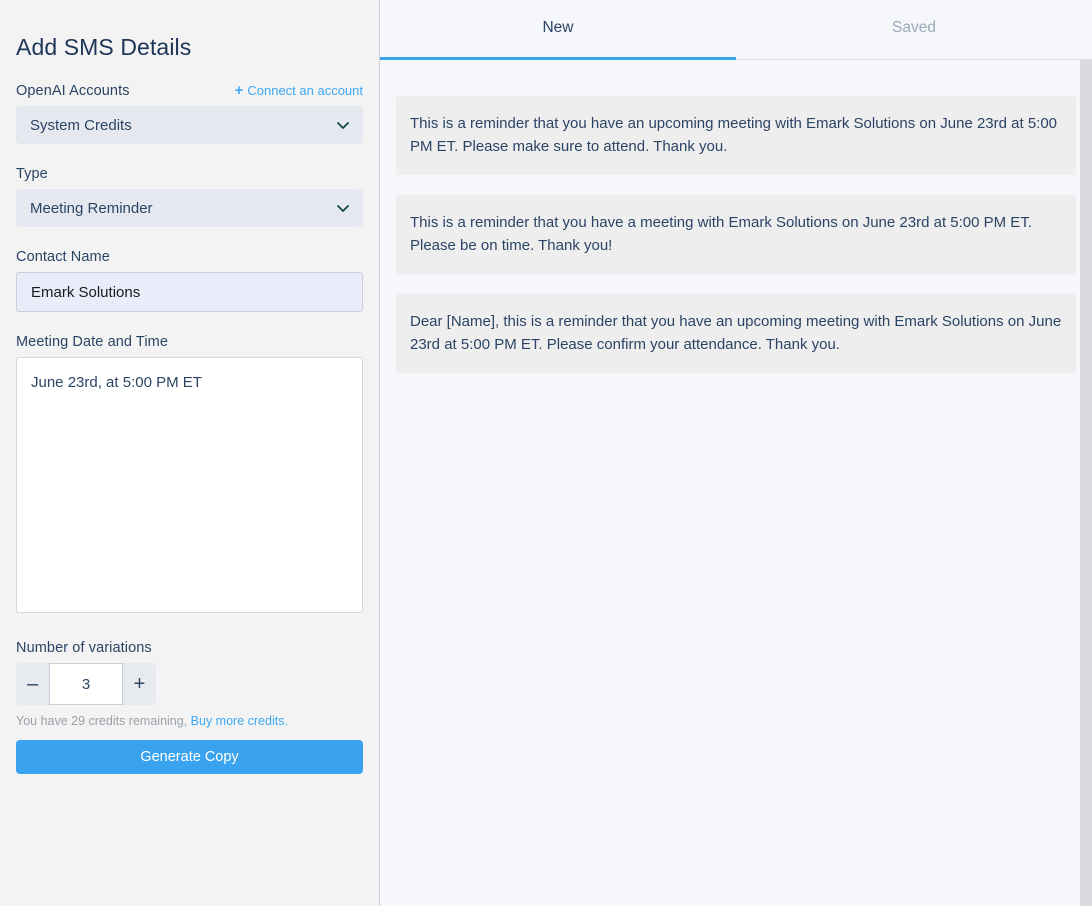 The height and width of the screenshot is (906, 1092). What do you see at coordinates (189, 257) in the screenshot?
I see `contact-name-label-row: Contact Name` at bounding box center [189, 257].